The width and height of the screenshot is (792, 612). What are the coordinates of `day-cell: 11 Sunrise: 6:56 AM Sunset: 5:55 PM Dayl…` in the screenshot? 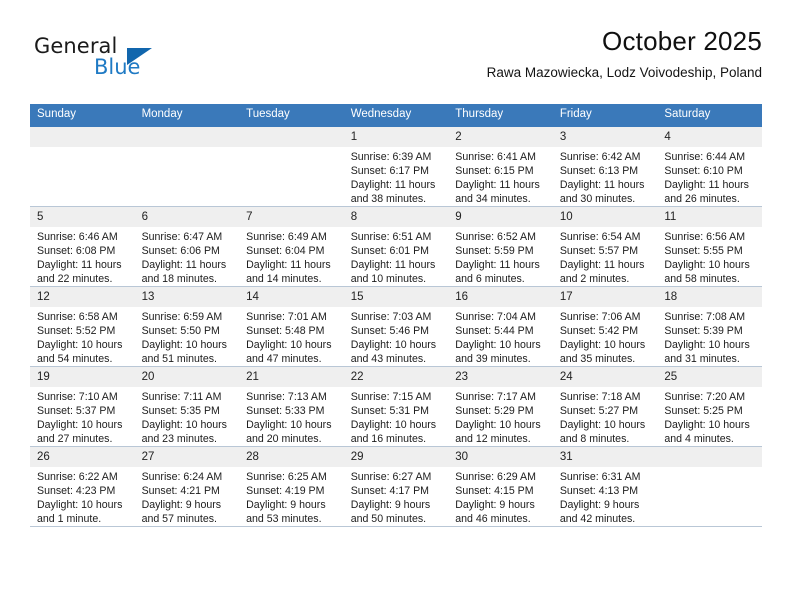 It's located at (709, 246).